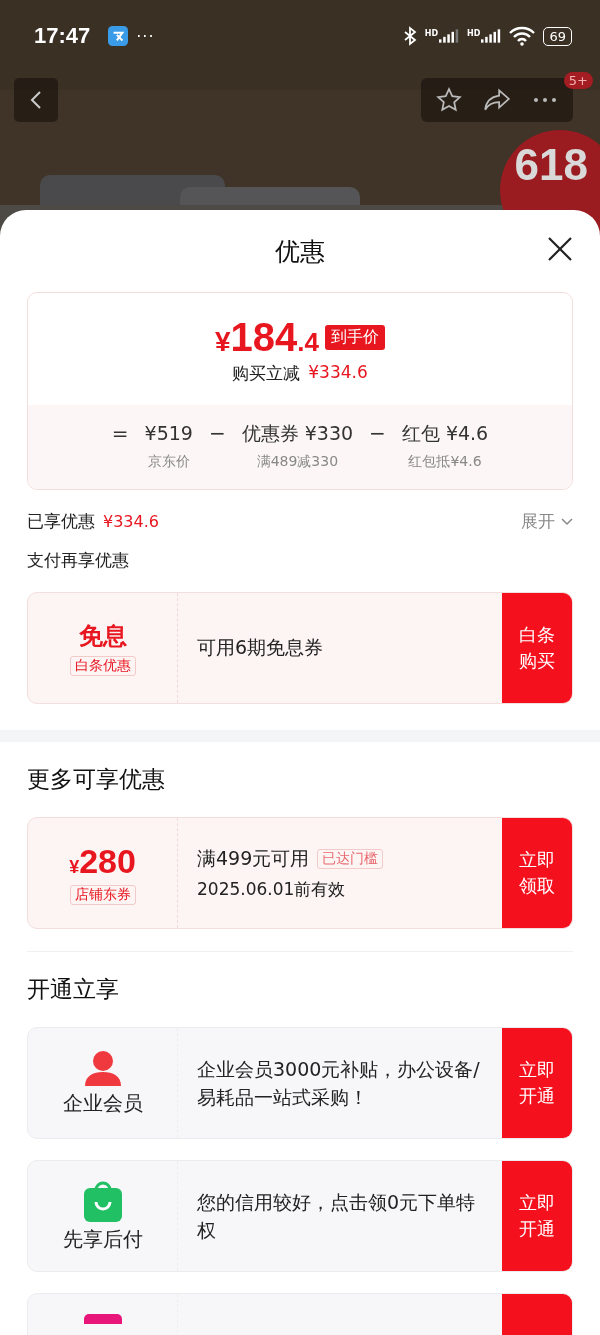 Image resolution: width=600 pixels, height=1335 pixels. Describe the element at coordinates (102, 1239) in the screenshot. I see `service-name: 先享后付` at that location.